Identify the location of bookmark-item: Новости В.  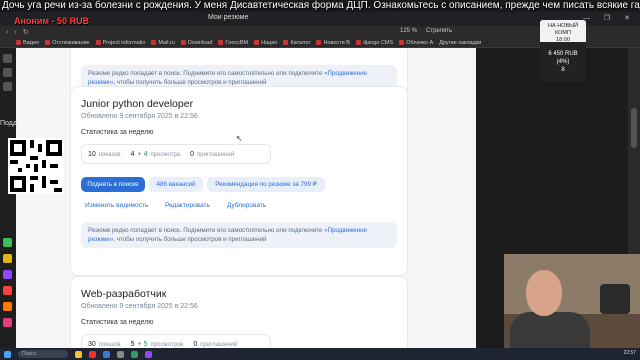
(333, 43).